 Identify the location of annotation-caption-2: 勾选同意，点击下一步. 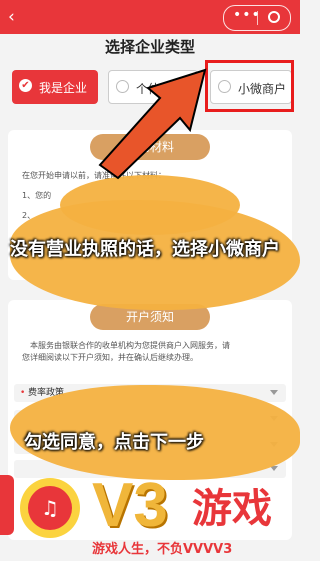
(114, 442).